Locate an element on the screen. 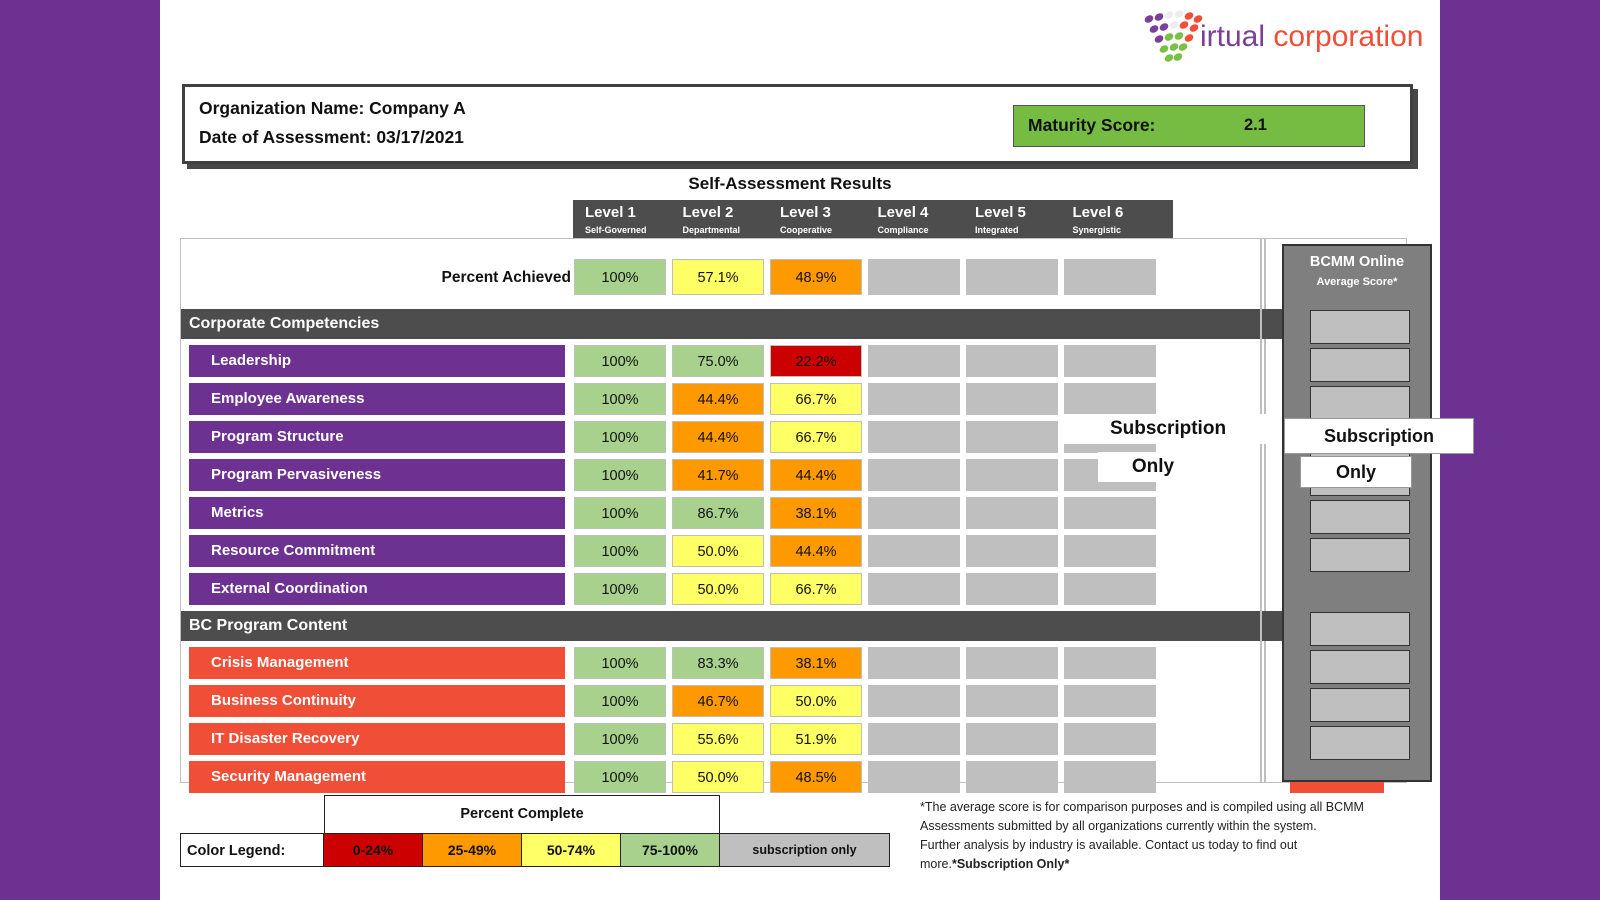 This screenshot has height=900, width=1600. footnote-subscription-note: *Subscription Only* is located at coordinates (1010, 864).